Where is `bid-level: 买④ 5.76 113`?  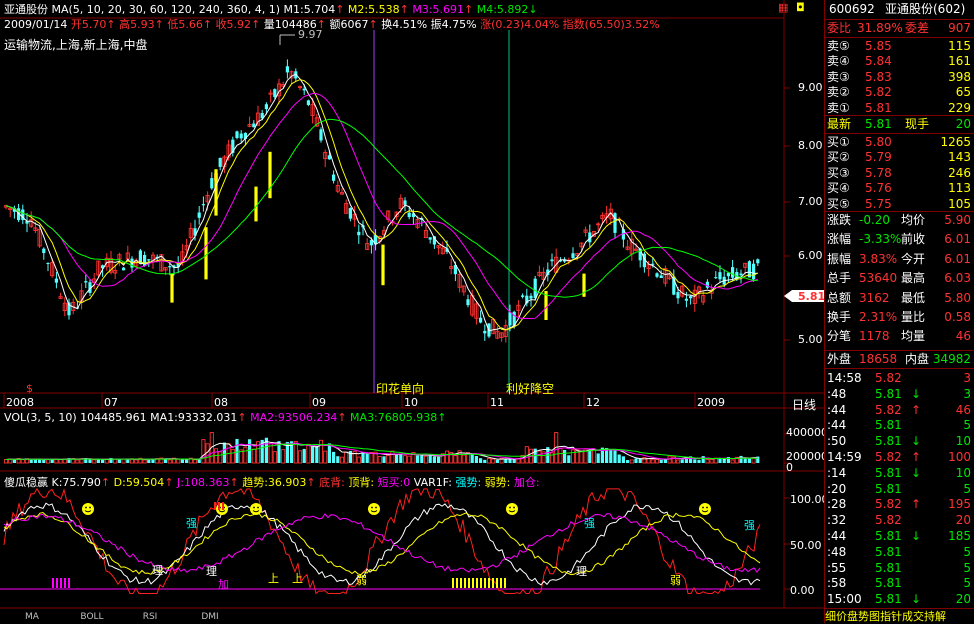
bid-level: 买④ 5.76 113 is located at coordinates (899, 188).